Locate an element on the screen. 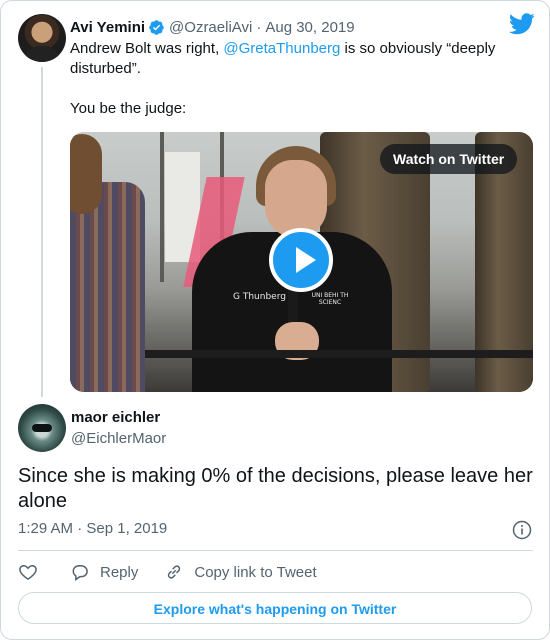  reply-author-handle: @EichlerMaor is located at coordinates (118, 438).